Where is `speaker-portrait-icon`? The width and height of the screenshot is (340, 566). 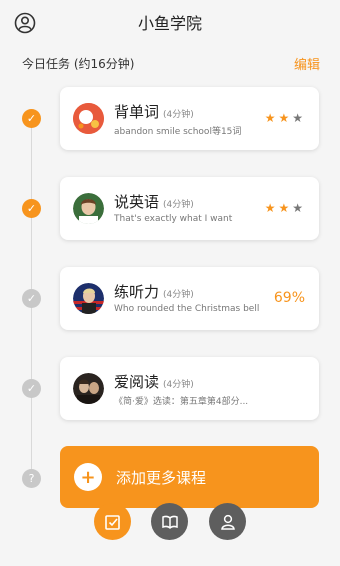
speaker-portrait-icon is located at coordinates (88, 208).